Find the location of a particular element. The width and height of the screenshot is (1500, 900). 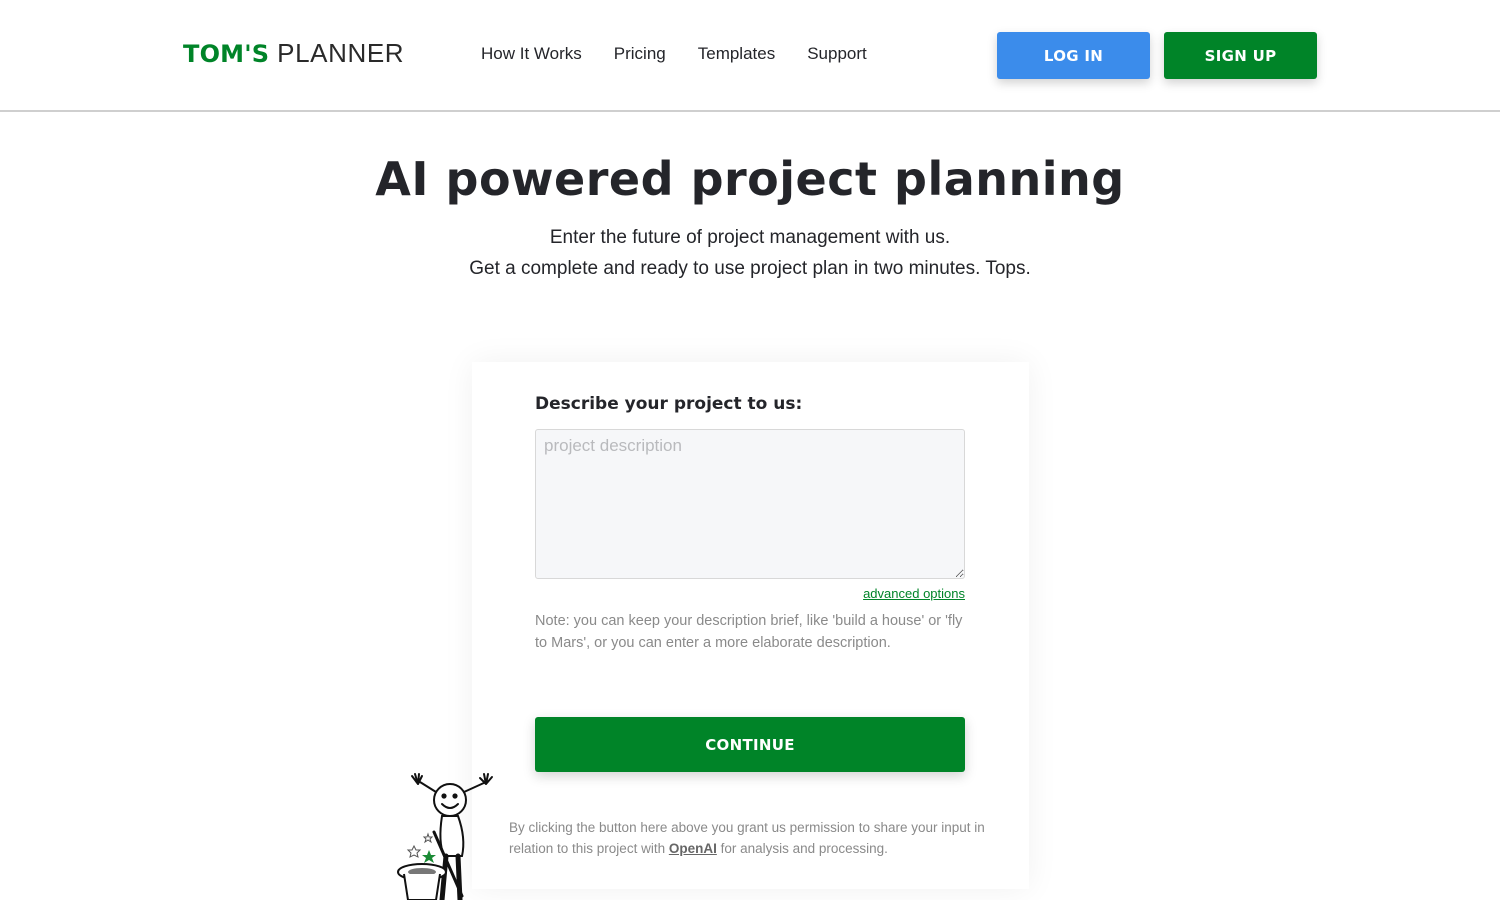

magician-stick-figure-icon is located at coordinates (445, 836).